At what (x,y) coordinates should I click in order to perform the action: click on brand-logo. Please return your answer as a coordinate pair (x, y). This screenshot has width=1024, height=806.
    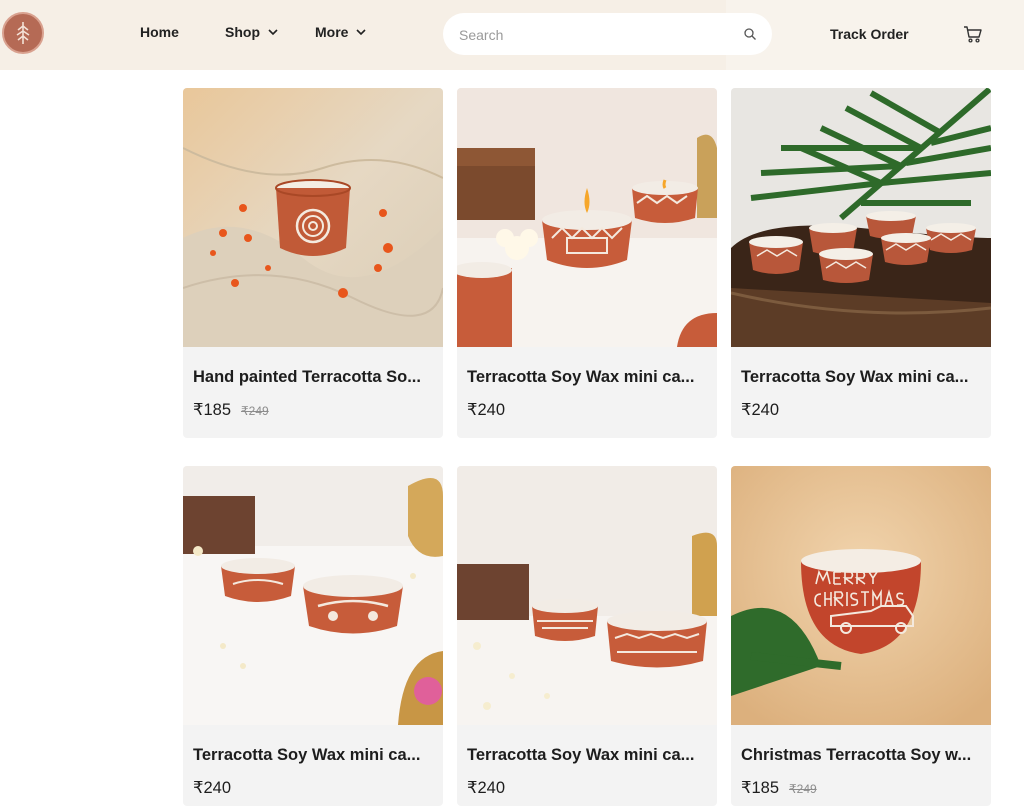
    Looking at the image, I should click on (23, 33).